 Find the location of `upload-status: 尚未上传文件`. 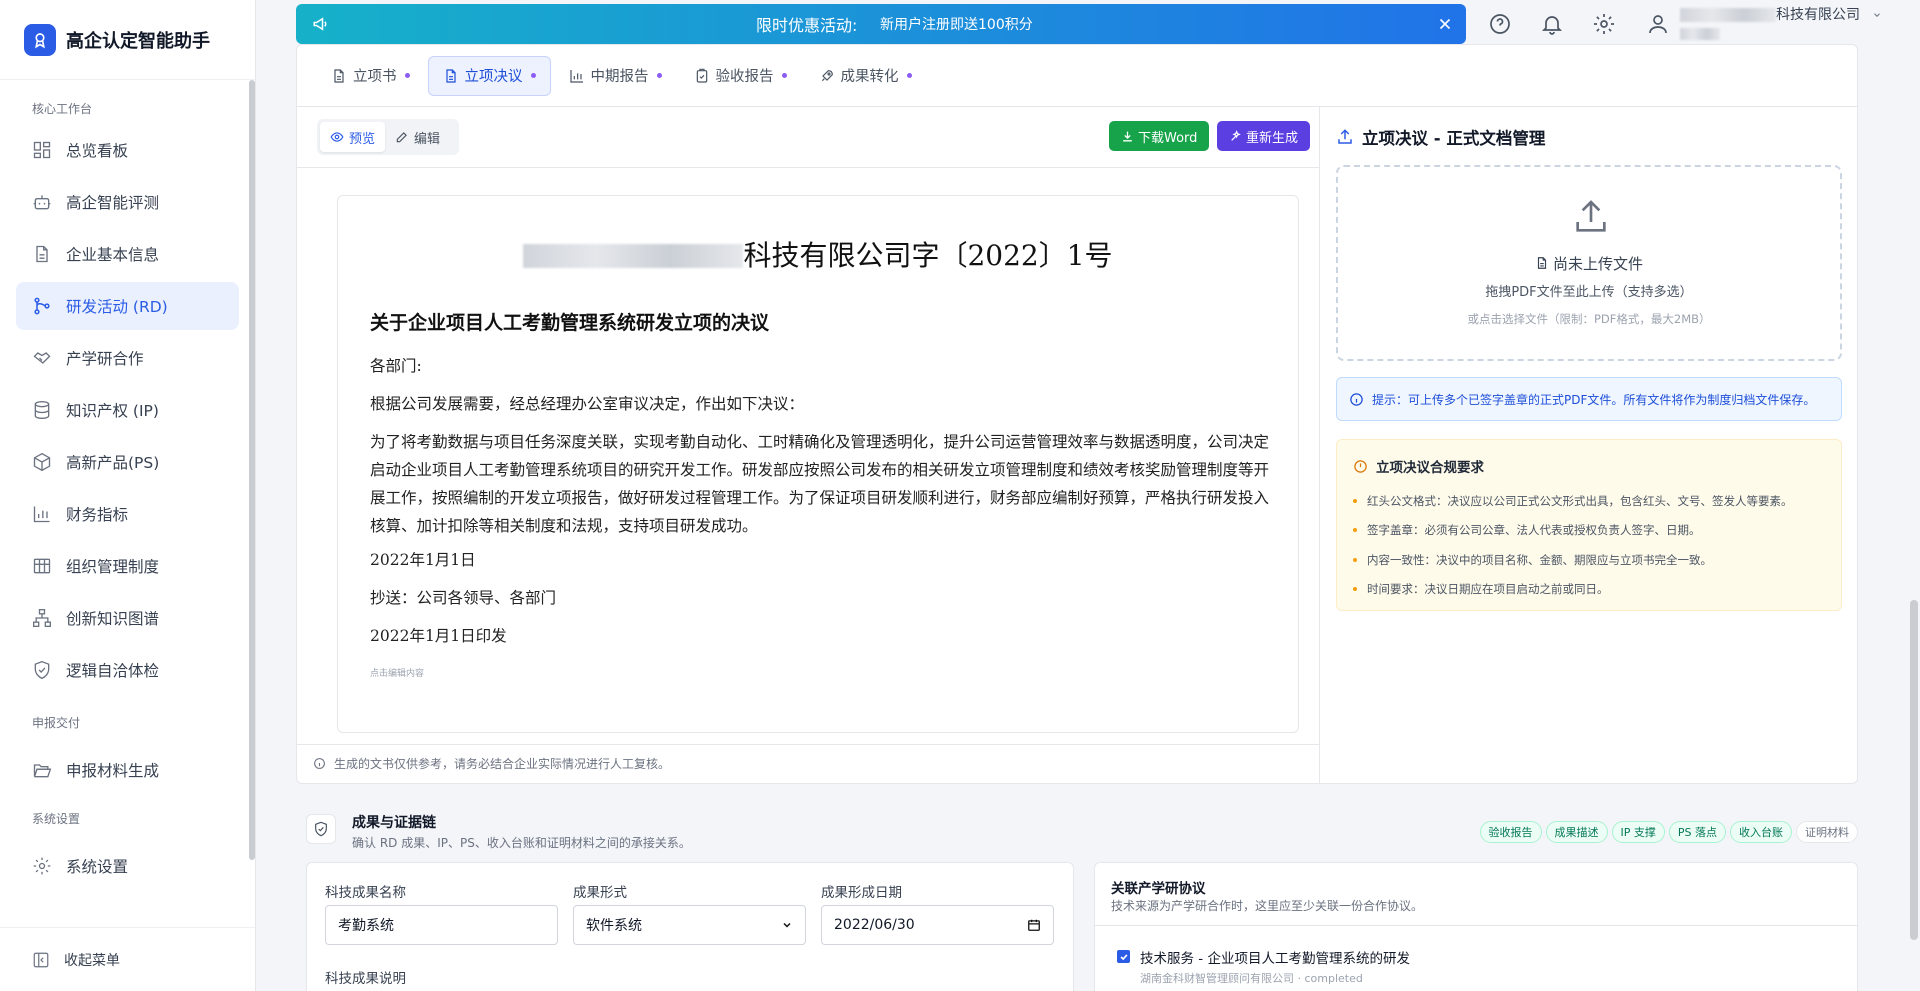

upload-status: 尚未上传文件 is located at coordinates (1589, 263).